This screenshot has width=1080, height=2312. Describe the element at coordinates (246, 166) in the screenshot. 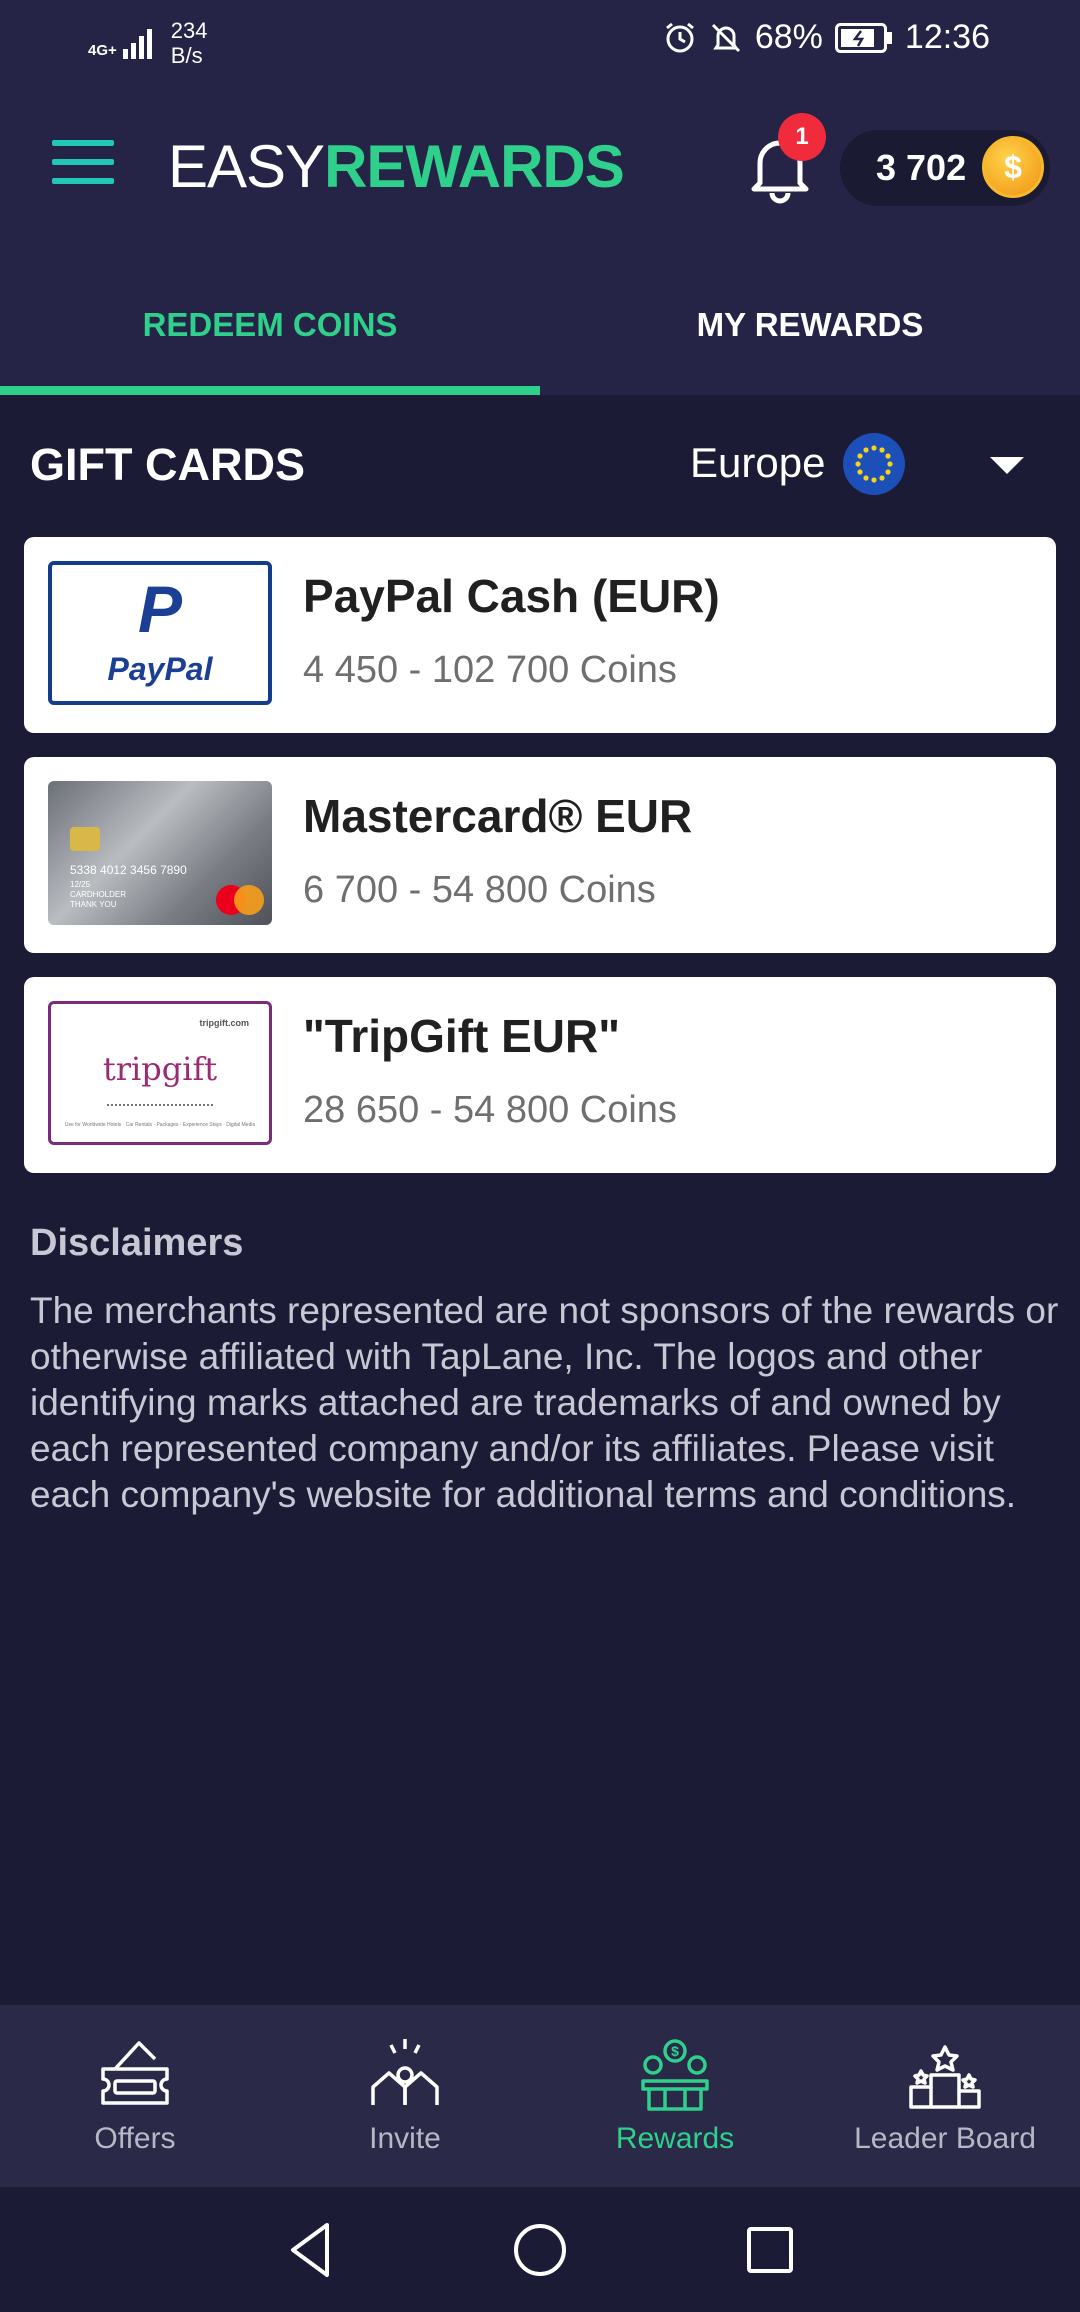

I see `logo-easy: EASY` at that location.